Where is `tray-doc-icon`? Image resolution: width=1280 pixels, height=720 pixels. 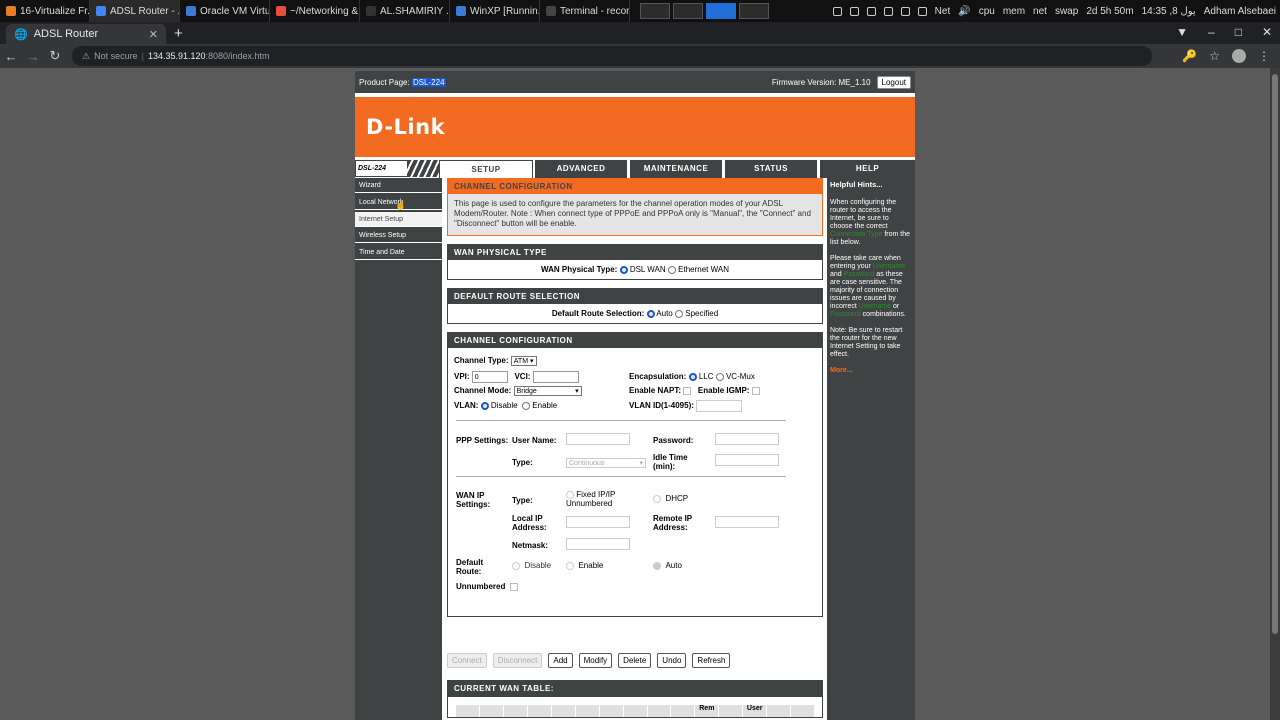 tray-doc-icon is located at coordinates (854, 11).